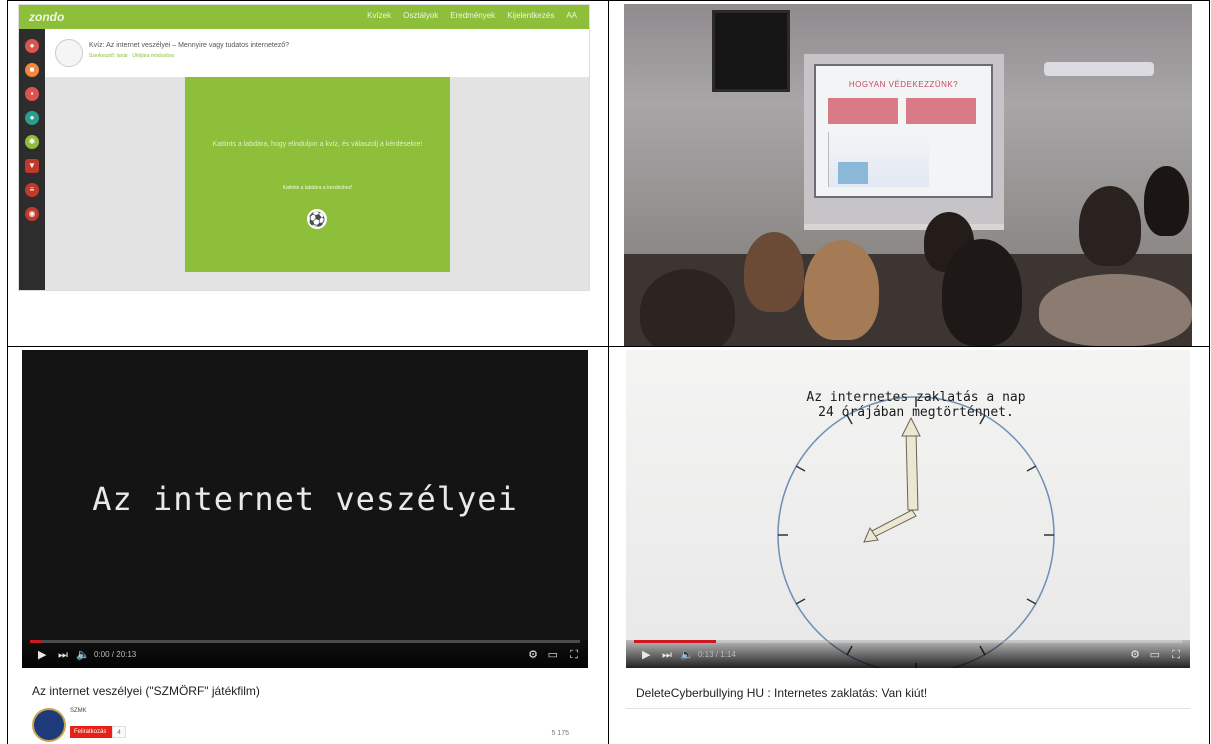 This screenshot has width=1211, height=744. I want to click on lock-icon: ▪, so click(32, 94).